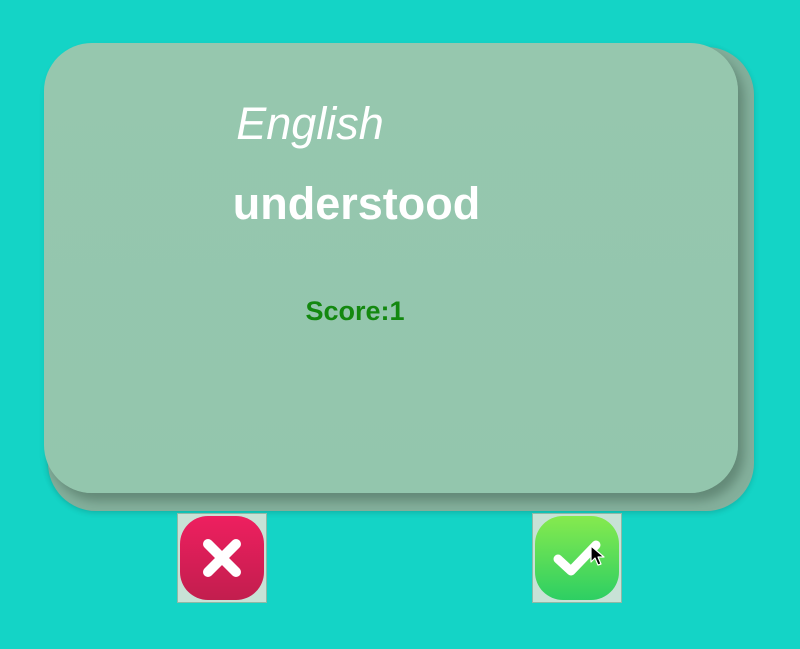 The width and height of the screenshot is (800, 649). Describe the element at coordinates (310, 123) in the screenshot. I see `language-label: English` at that location.